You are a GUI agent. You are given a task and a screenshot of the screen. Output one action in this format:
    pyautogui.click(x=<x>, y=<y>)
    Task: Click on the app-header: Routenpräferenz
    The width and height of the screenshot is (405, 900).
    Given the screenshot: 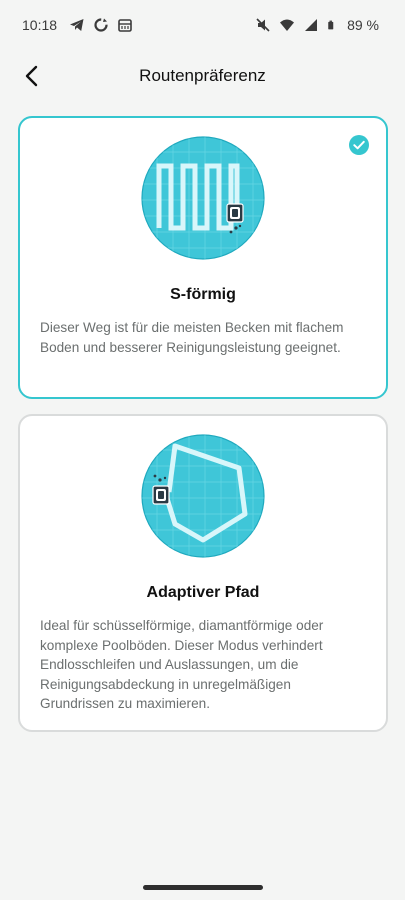 What is the action you would take?
    pyautogui.click(x=202, y=76)
    